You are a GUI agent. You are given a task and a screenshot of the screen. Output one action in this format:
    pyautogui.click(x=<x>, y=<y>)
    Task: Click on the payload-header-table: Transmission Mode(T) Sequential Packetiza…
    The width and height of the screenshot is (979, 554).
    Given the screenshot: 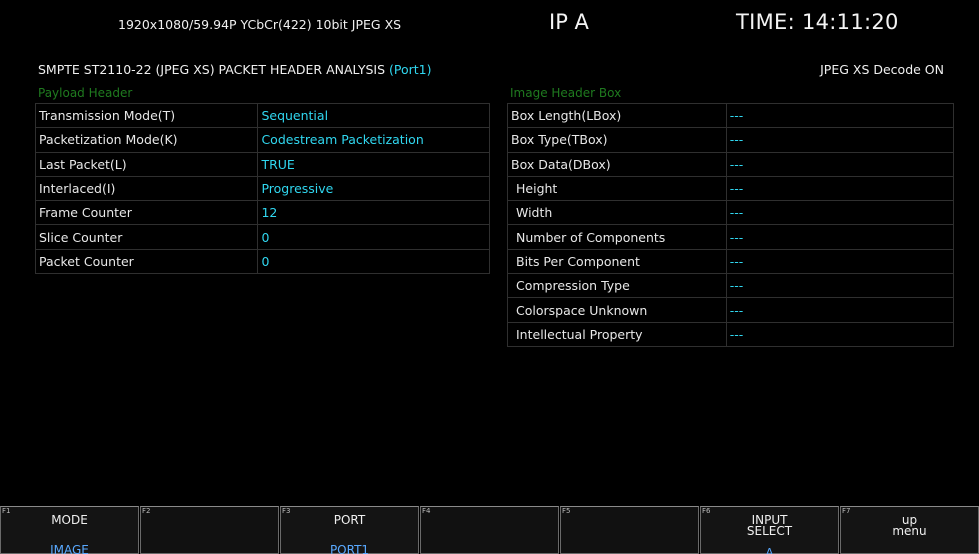 What is the action you would take?
    pyautogui.click(x=262, y=188)
    